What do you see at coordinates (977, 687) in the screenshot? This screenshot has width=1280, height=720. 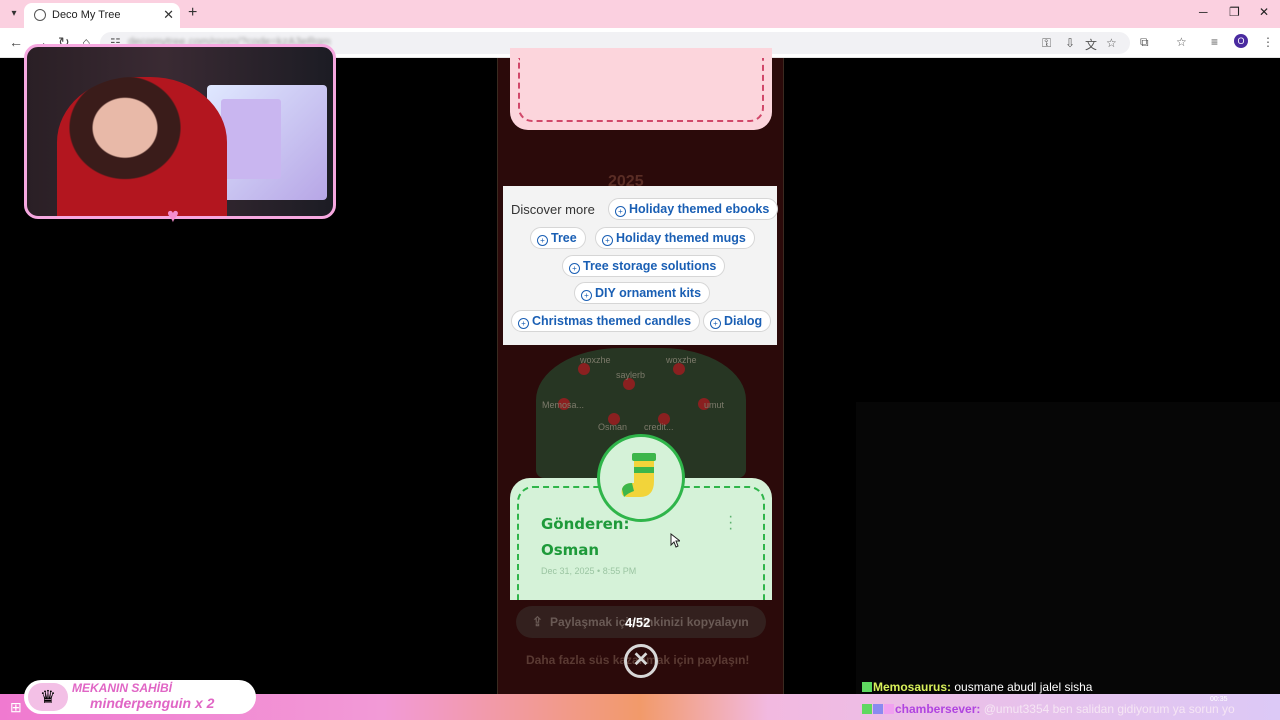 I see `chat-message: Memosaurus: ousmane abudl jalel sisha` at bounding box center [977, 687].